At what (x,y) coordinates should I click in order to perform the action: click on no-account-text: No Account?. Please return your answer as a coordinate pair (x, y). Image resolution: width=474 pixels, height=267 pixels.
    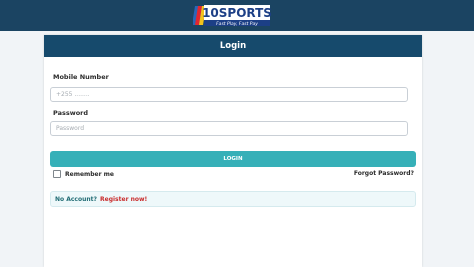
    Looking at the image, I should click on (76, 199).